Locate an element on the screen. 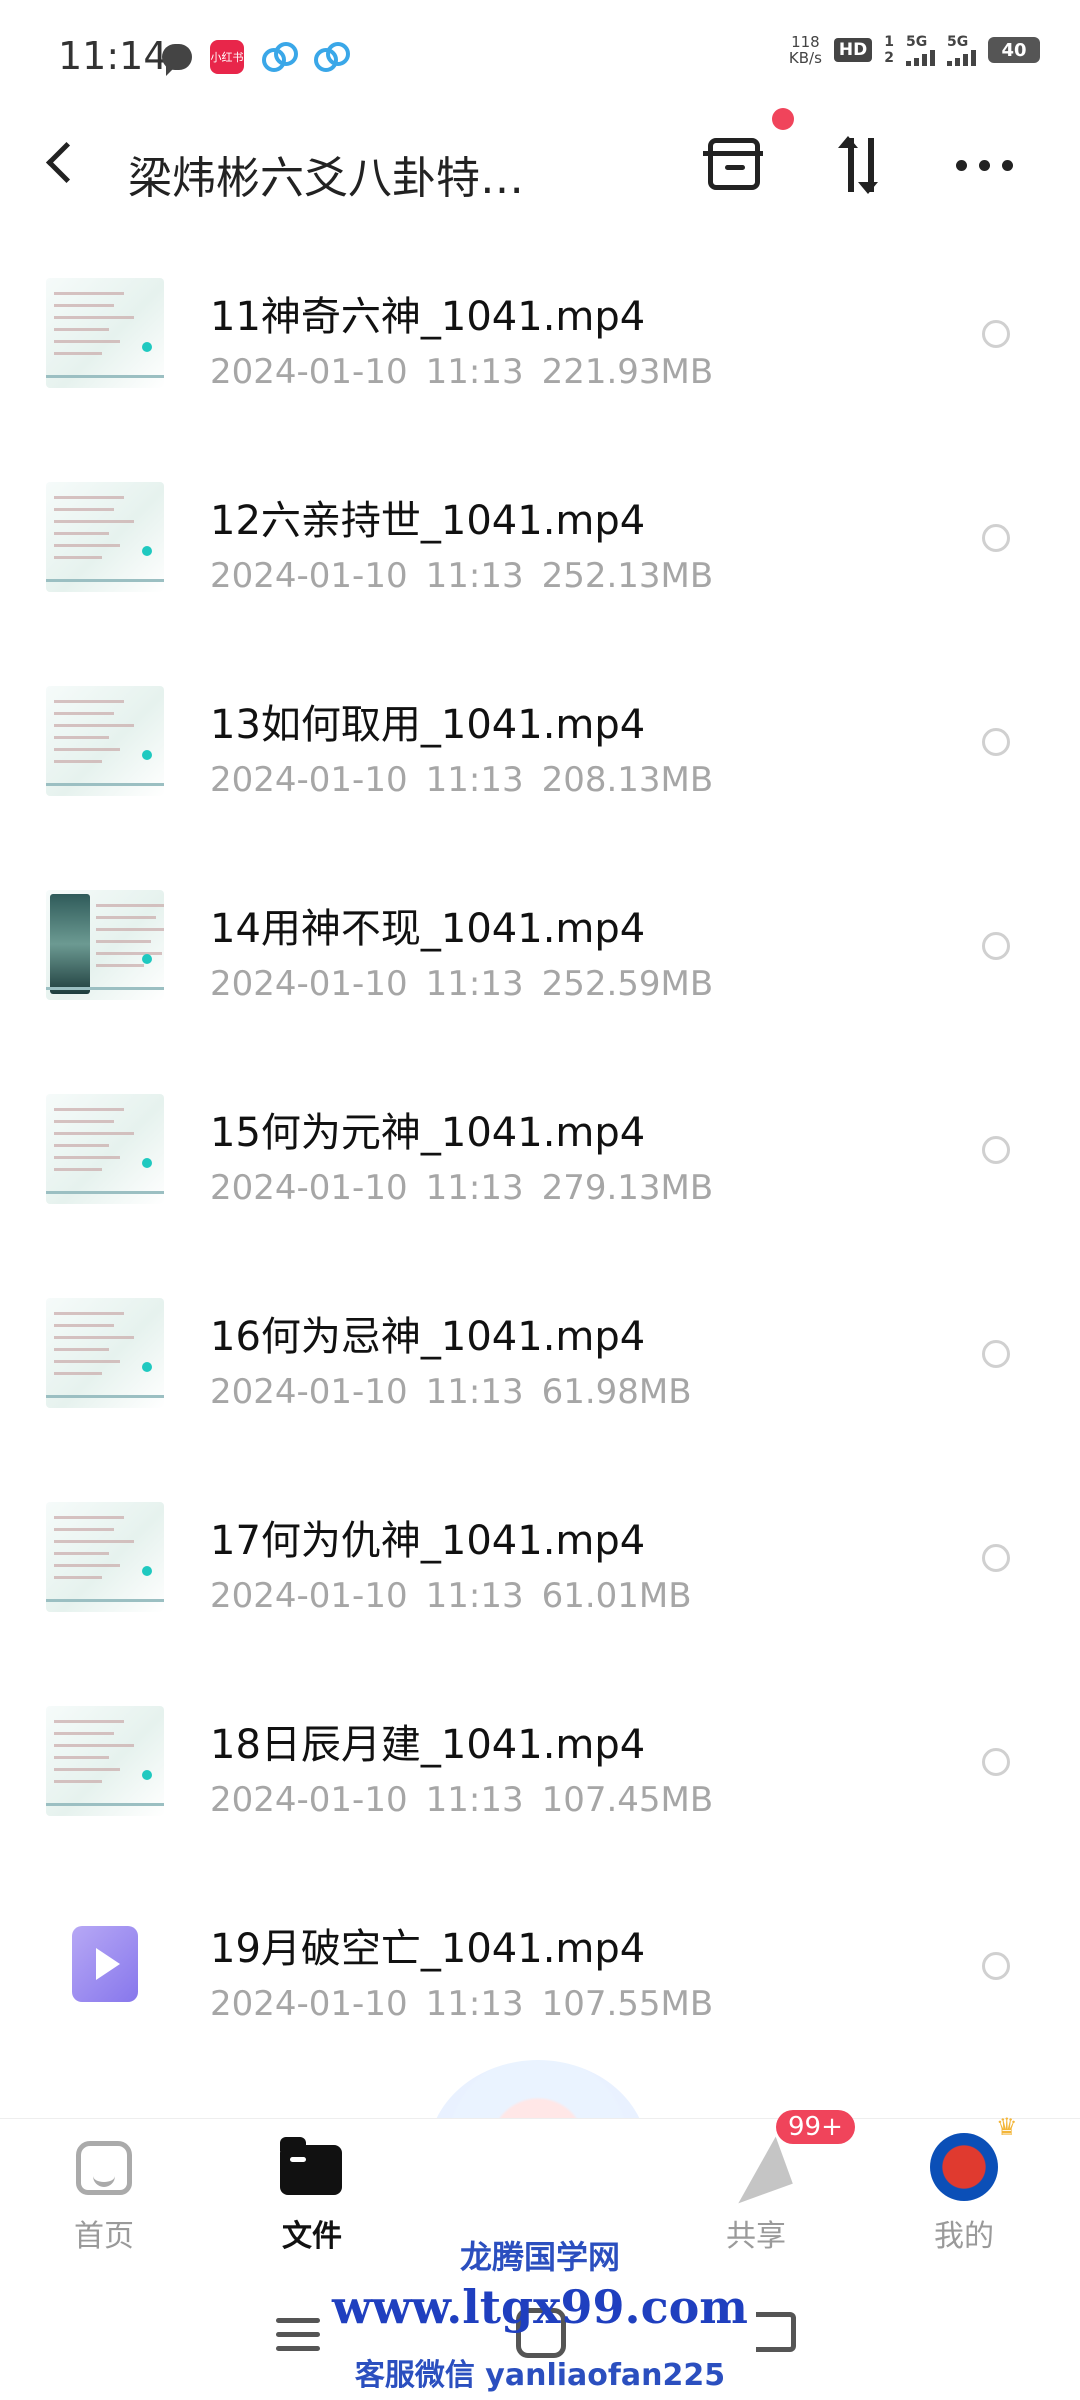  file-name: 19月破空亡_1041.mp4 is located at coordinates (428, 1949).